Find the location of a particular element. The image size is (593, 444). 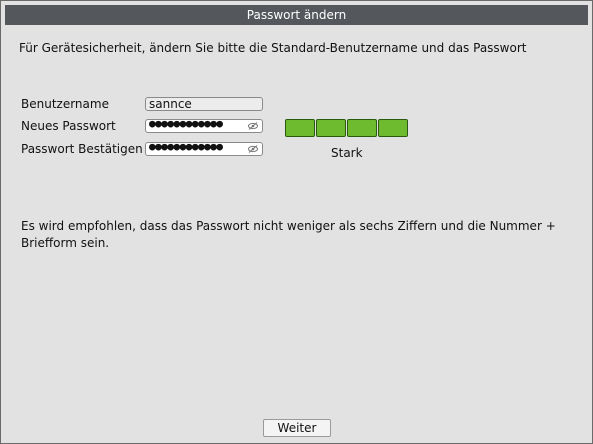

new-password-field: ●●●●●●●●●●●● is located at coordinates (204, 126).